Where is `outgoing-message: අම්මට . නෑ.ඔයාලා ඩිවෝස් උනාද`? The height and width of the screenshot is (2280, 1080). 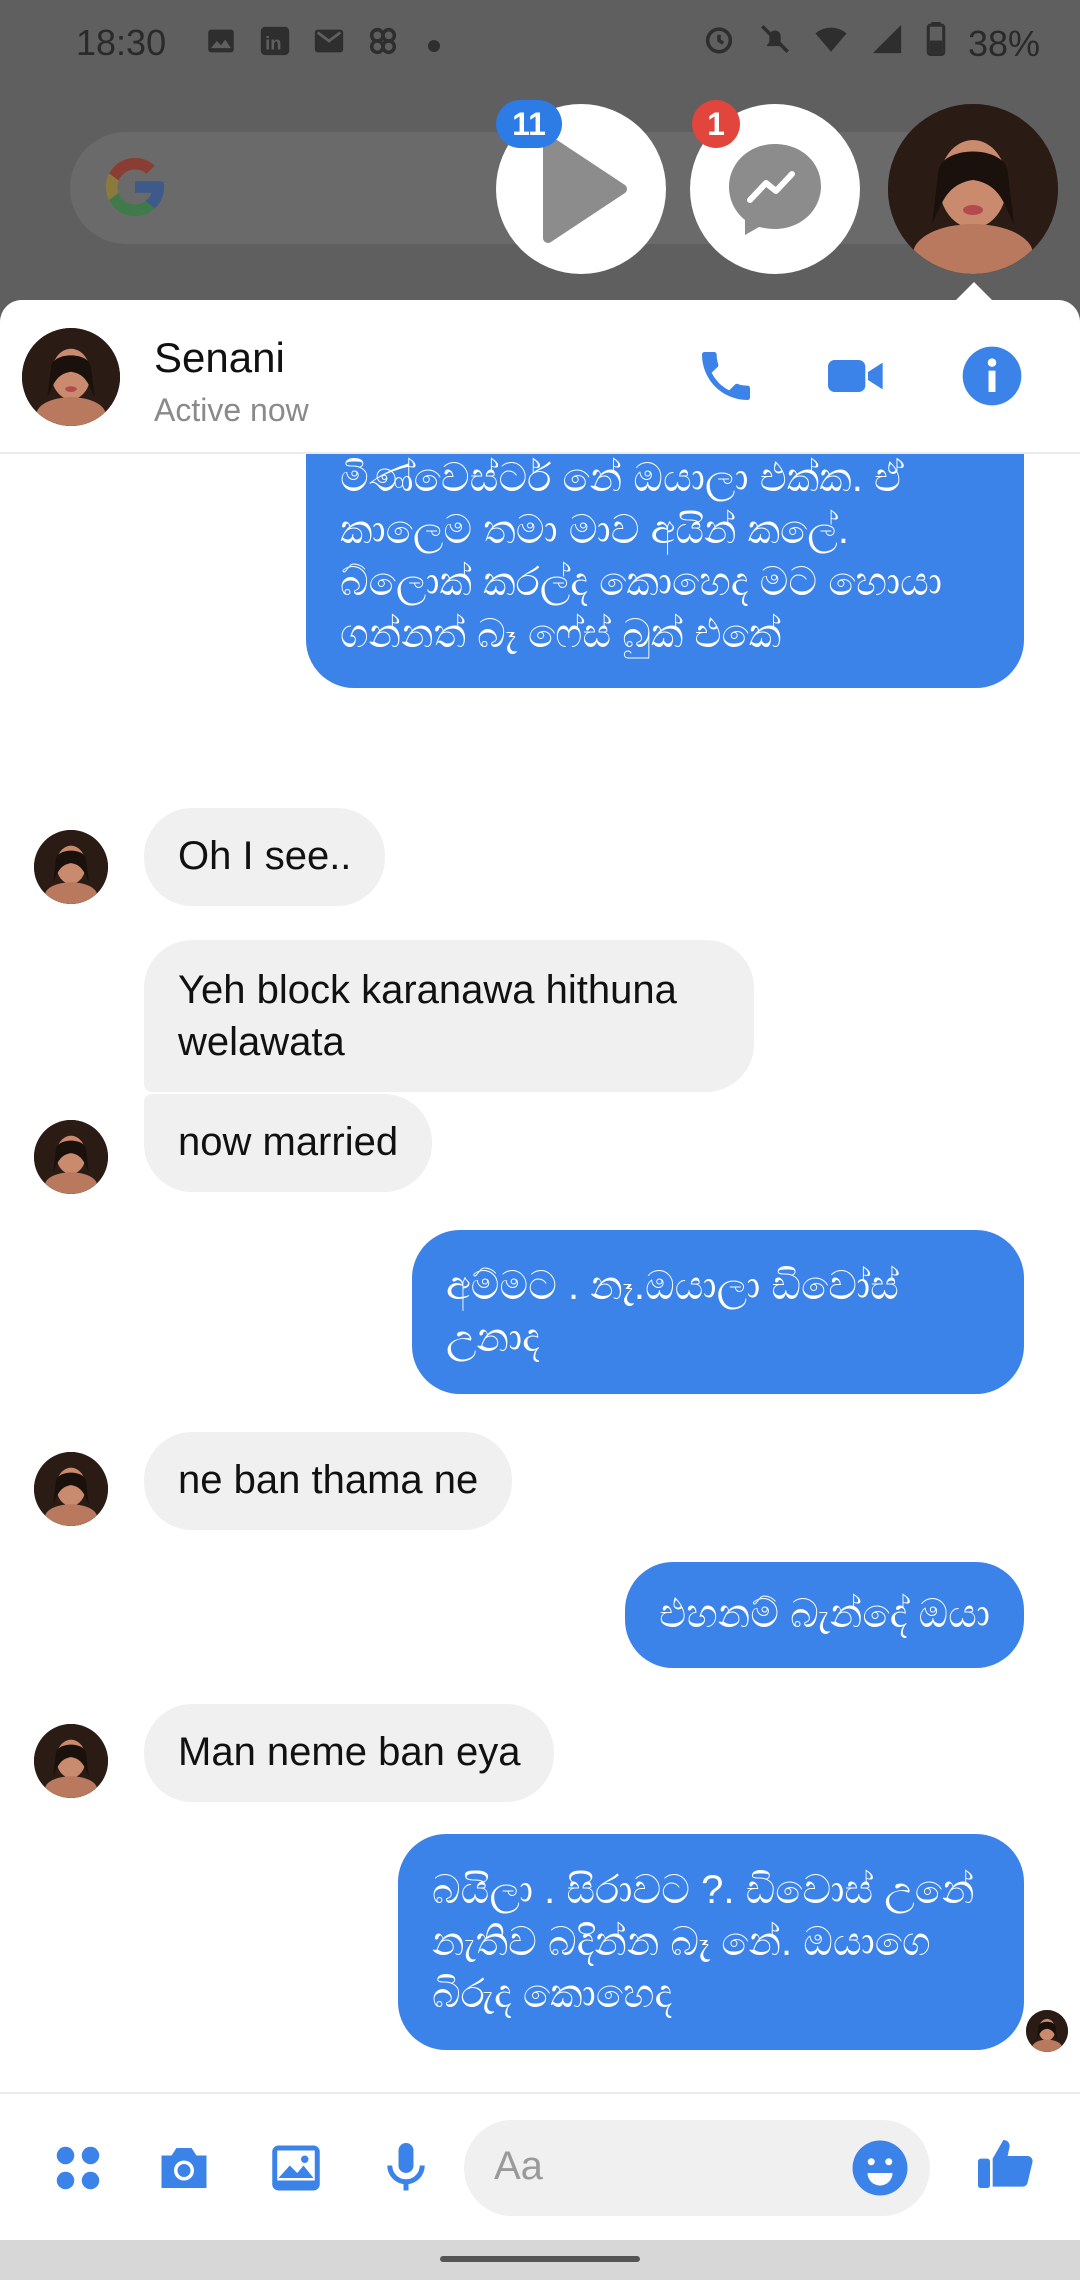
outgoing-message: අම්මට . නෑ.ඔයාලා ඩිවෝස් උනාද is located at coordinates (718, 1312).